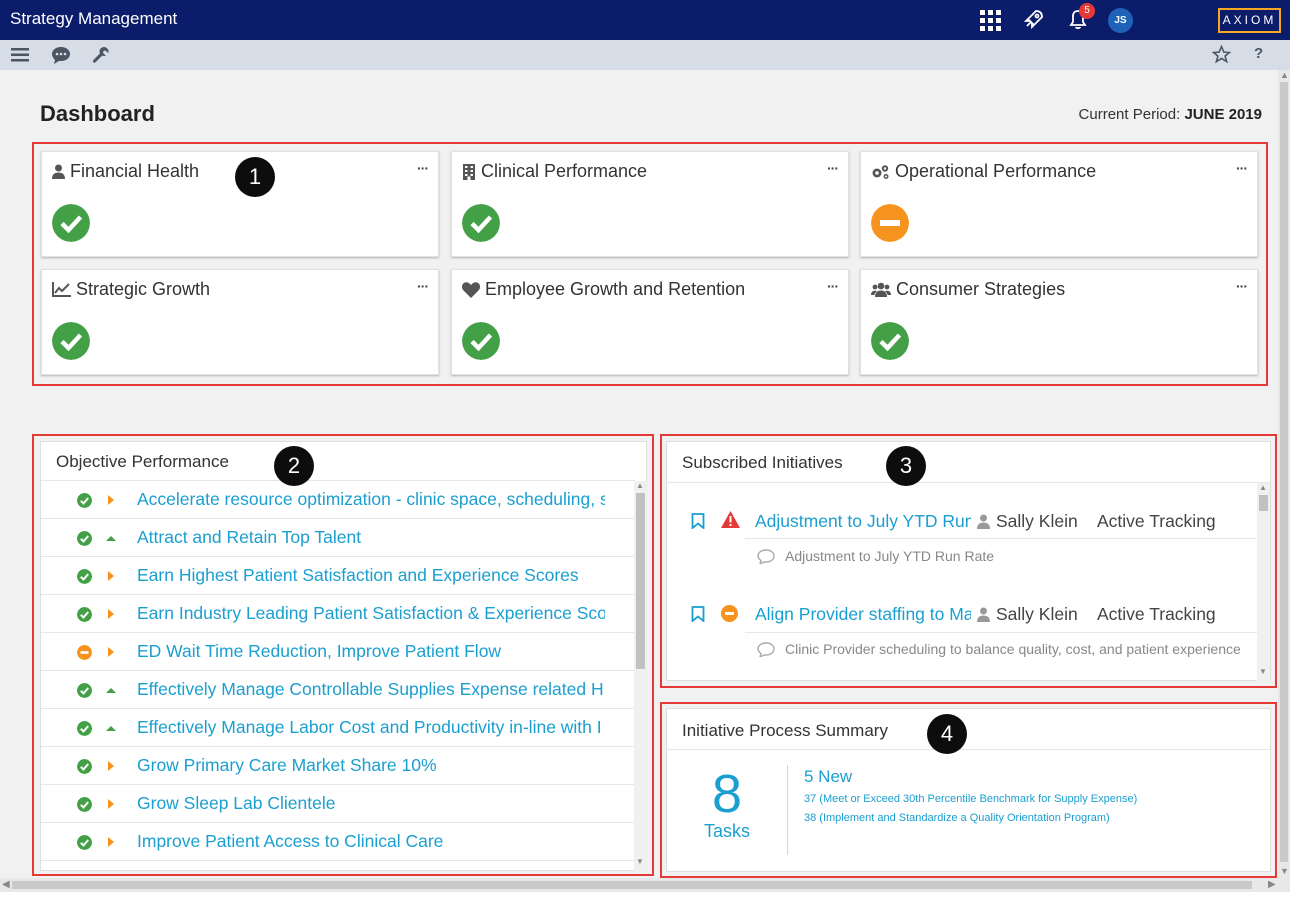  Describe the element at coordinates (294, 466) in the screenshot. I see `callout-marker: 2` at that location.